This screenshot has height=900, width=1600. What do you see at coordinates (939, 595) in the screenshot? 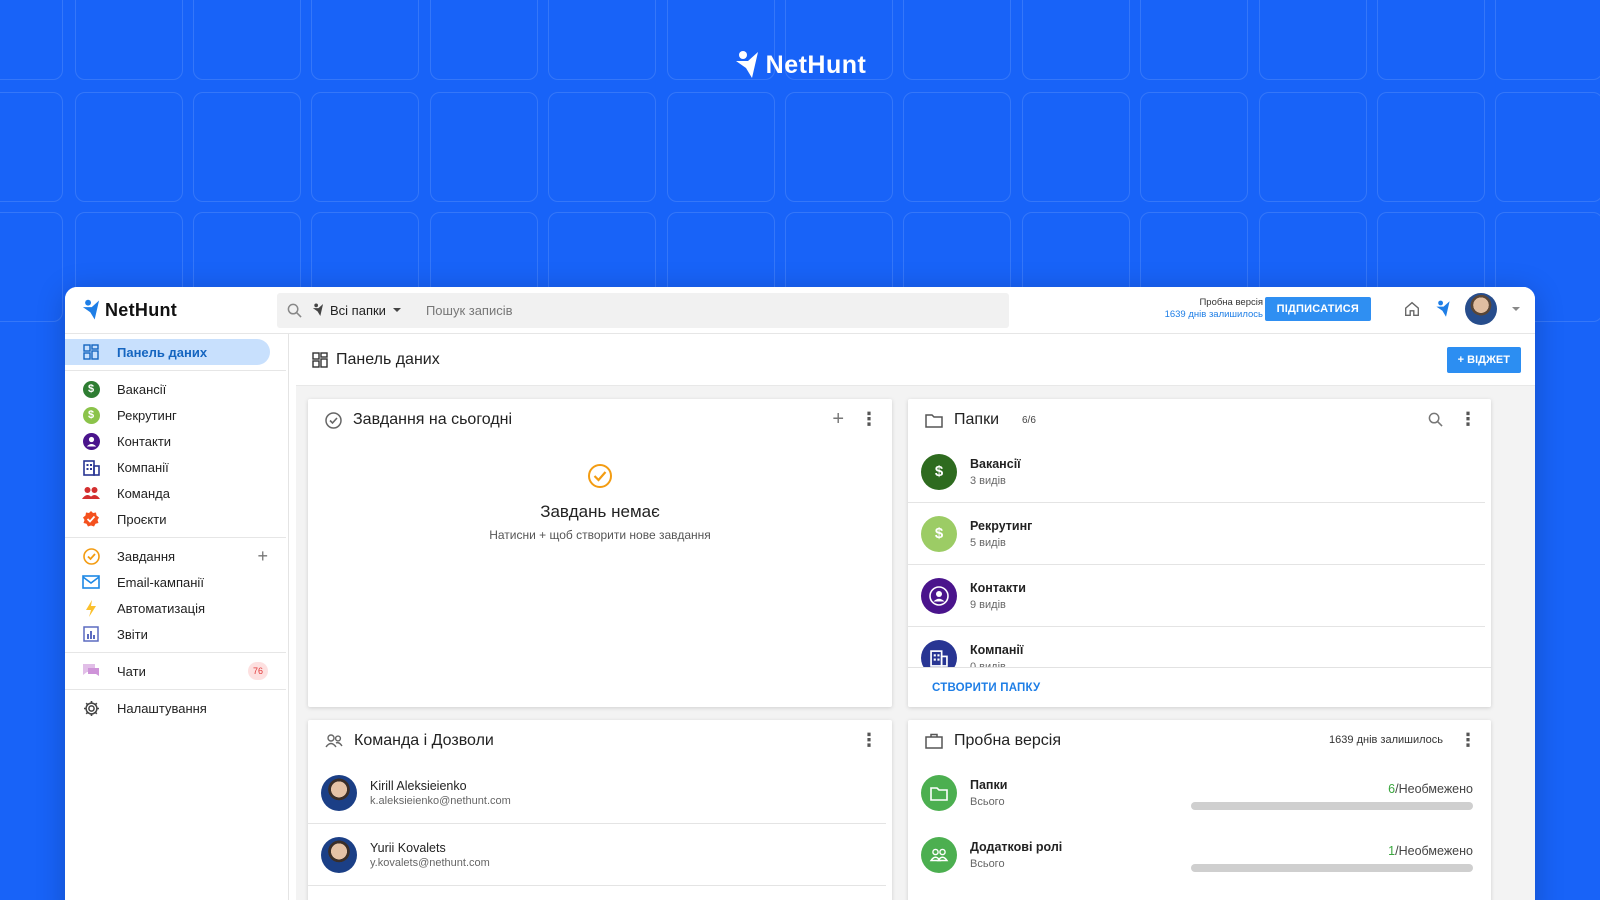
I see `person-icon` at bounding box center [939, 595].